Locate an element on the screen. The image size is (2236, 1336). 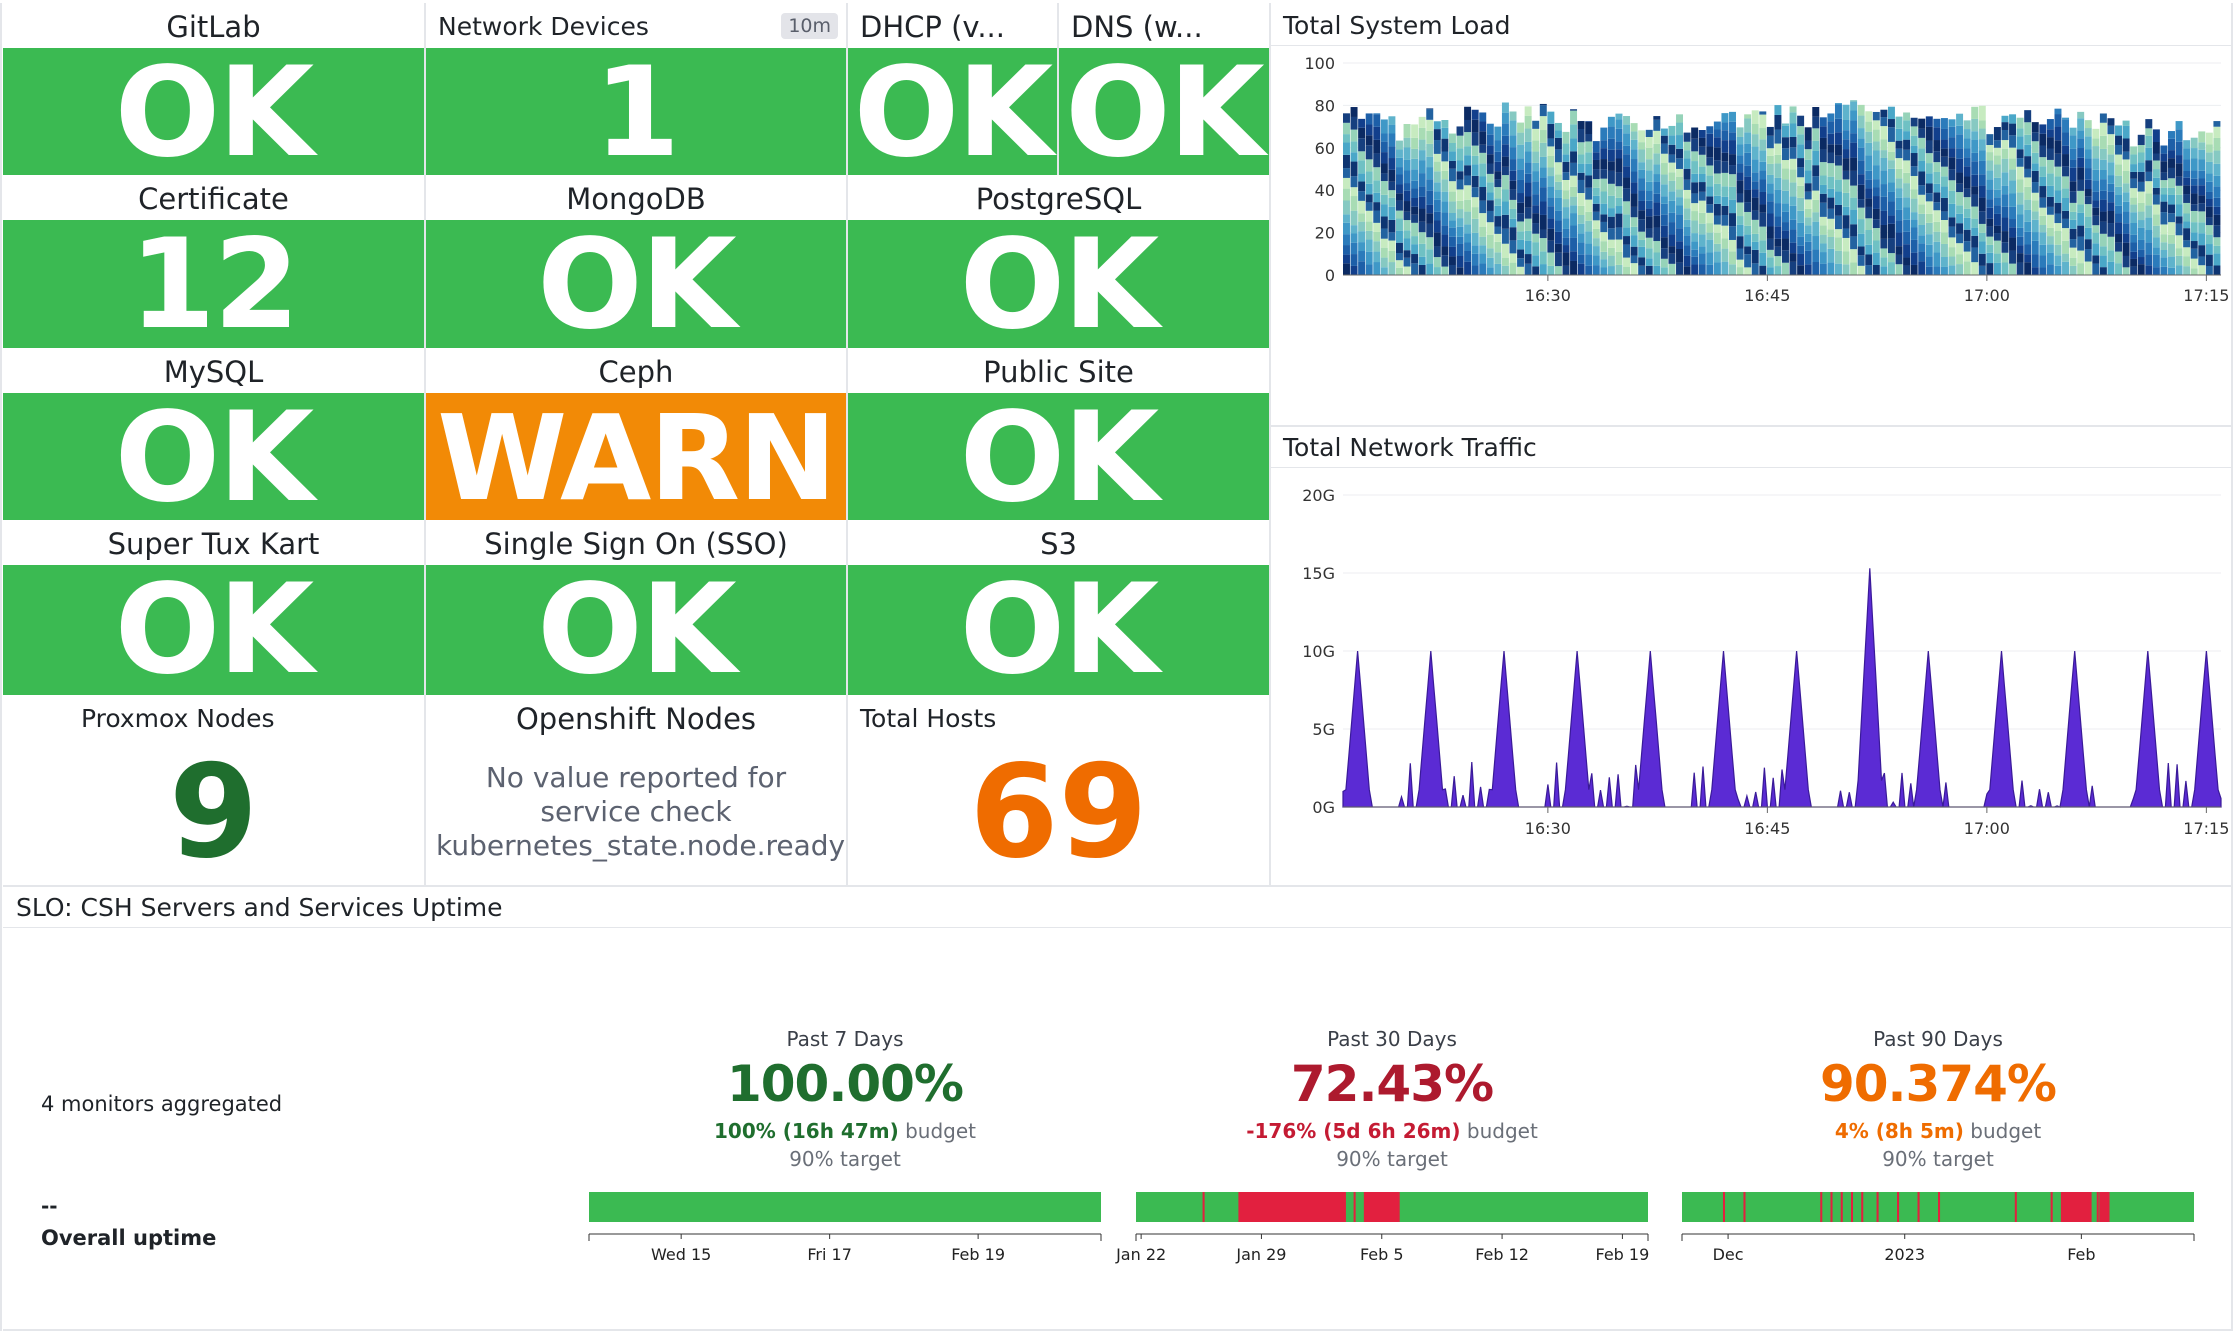
tile-postgresql: PostgreSQL OK is located at coordinates (1058, 262).